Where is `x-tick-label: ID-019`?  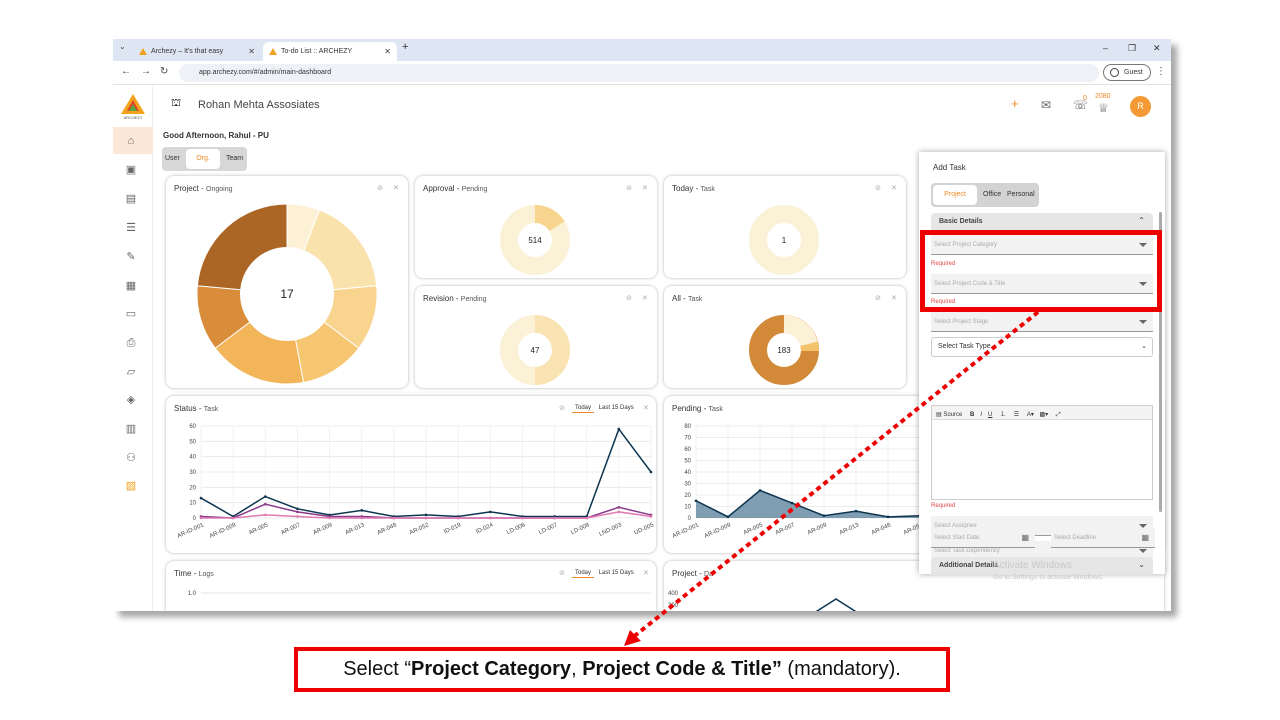
x-tick-label: ID-019 is located at coordinates (452, 528).